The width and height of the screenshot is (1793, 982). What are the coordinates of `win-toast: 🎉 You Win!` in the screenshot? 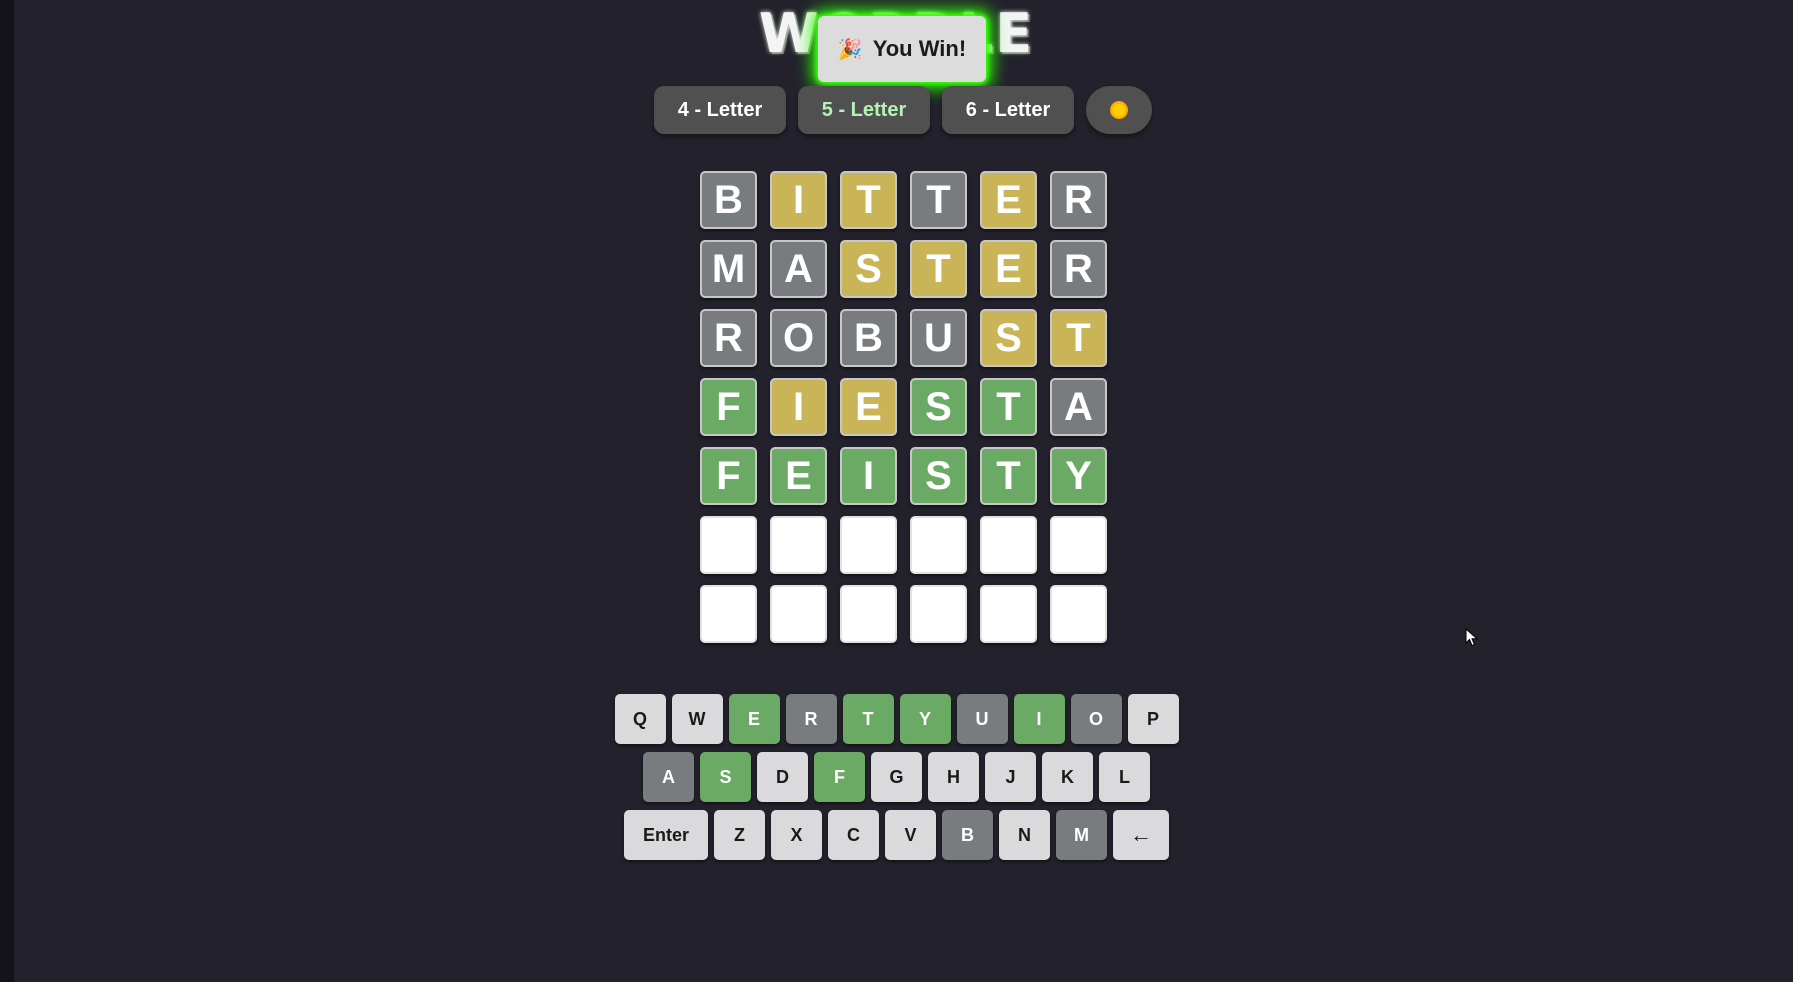 It's located at (902, 49).